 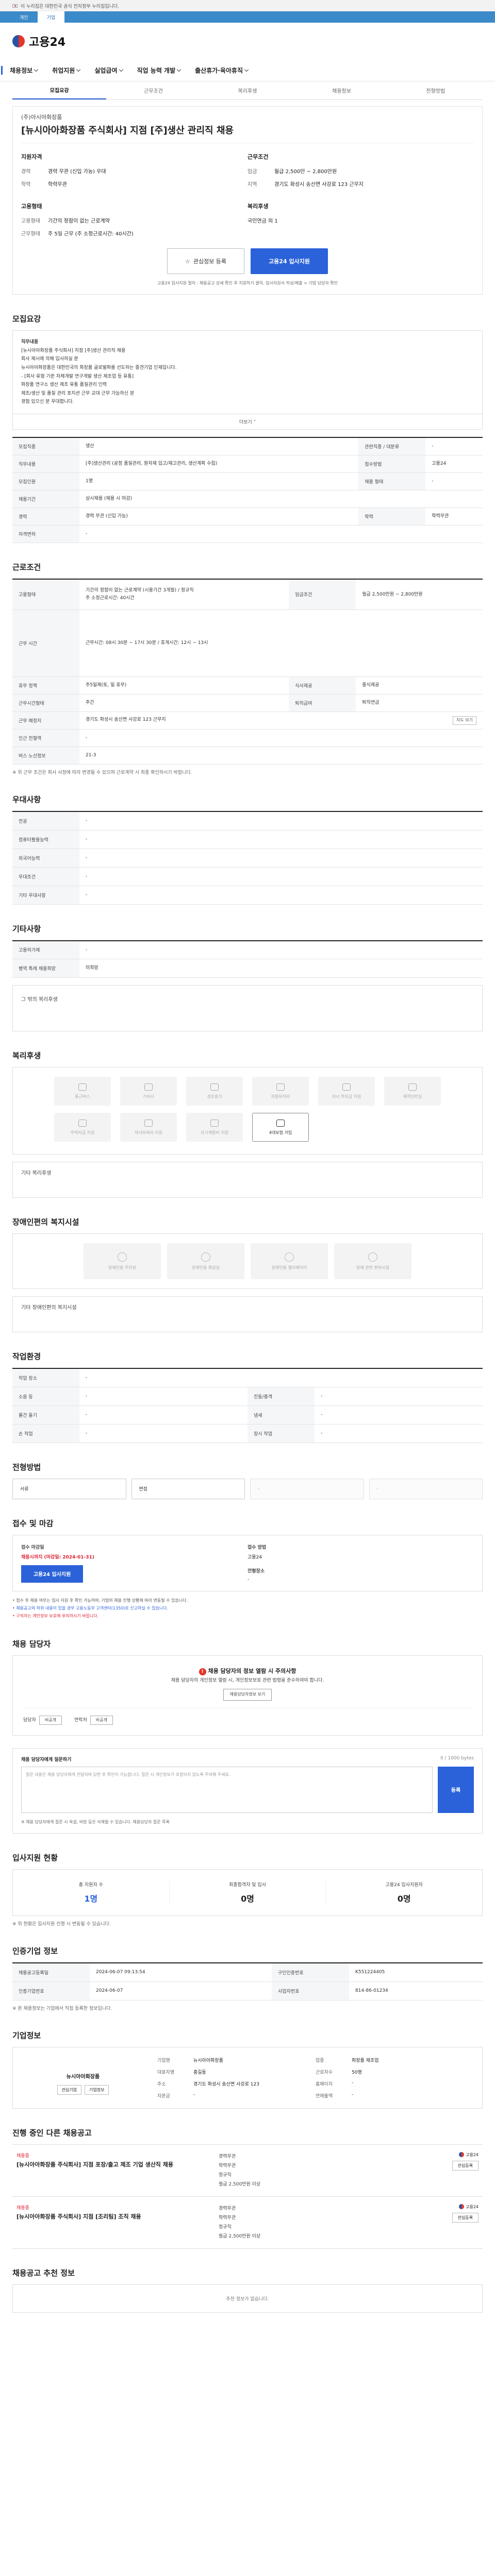 I want to click on summary-qualification: 지원자격 경력 경력 무관 (신입 가능) 우대 학력 학력무관, so click(x=63, y=171).